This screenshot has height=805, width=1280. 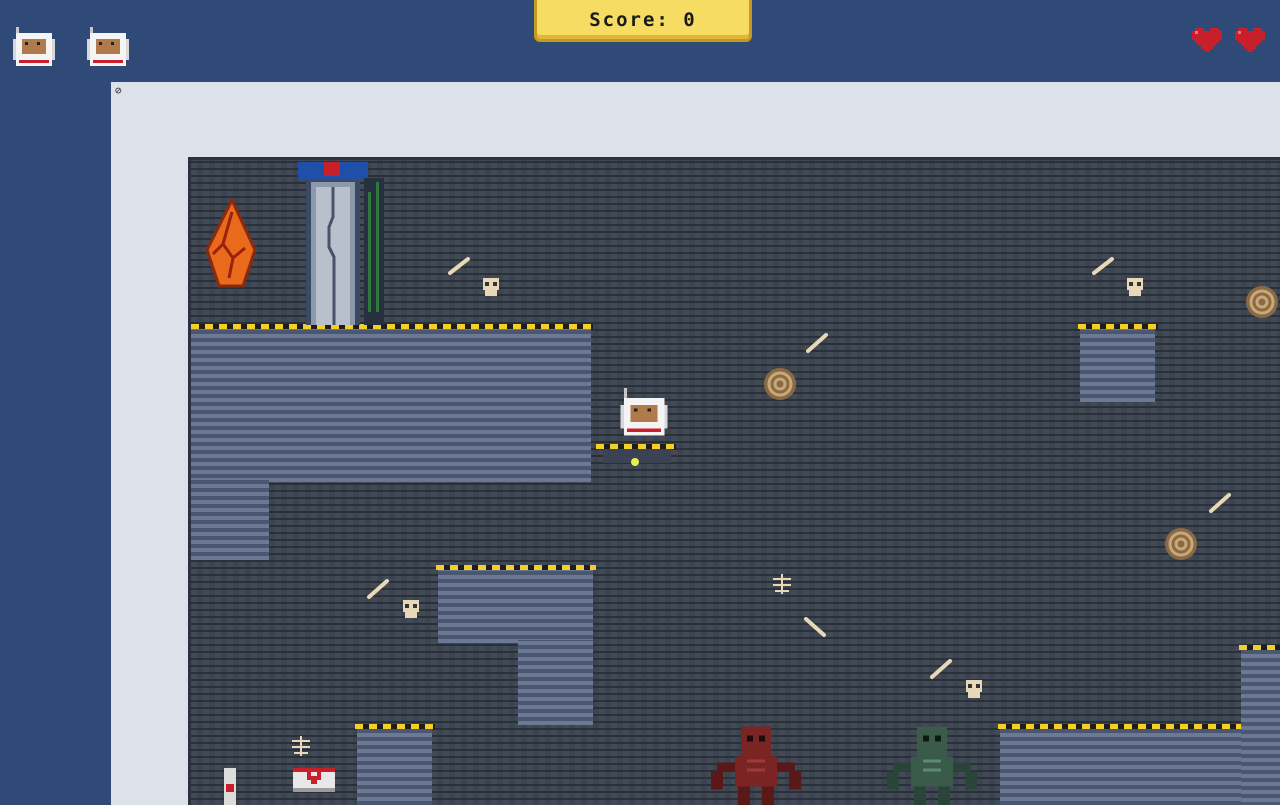 I want to click on enemy-red-creature, so click(x=756, y=765).